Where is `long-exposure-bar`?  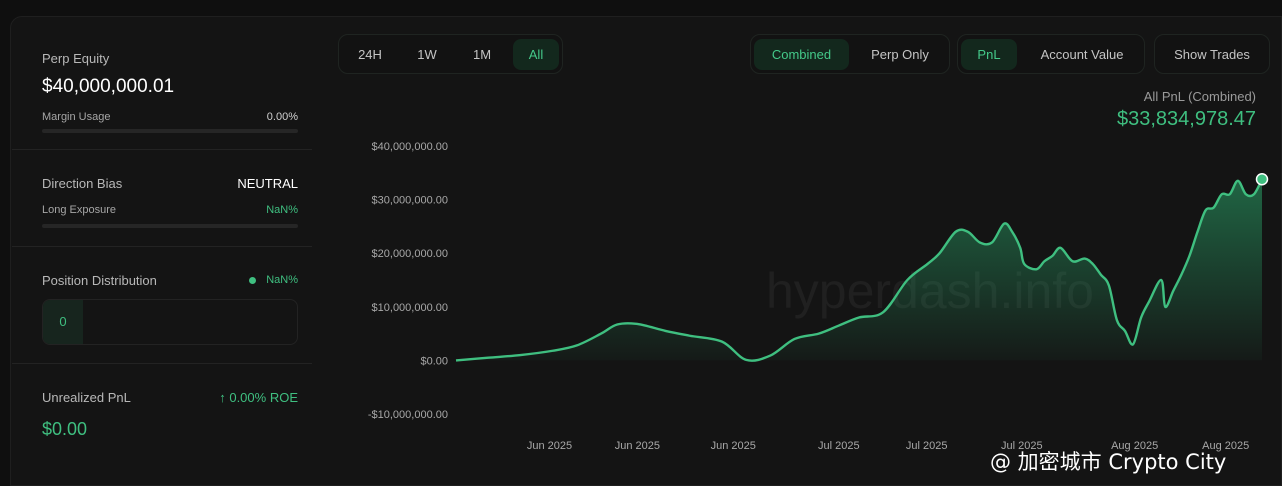
long-exposure-bar is located at coordinates (170, 226).